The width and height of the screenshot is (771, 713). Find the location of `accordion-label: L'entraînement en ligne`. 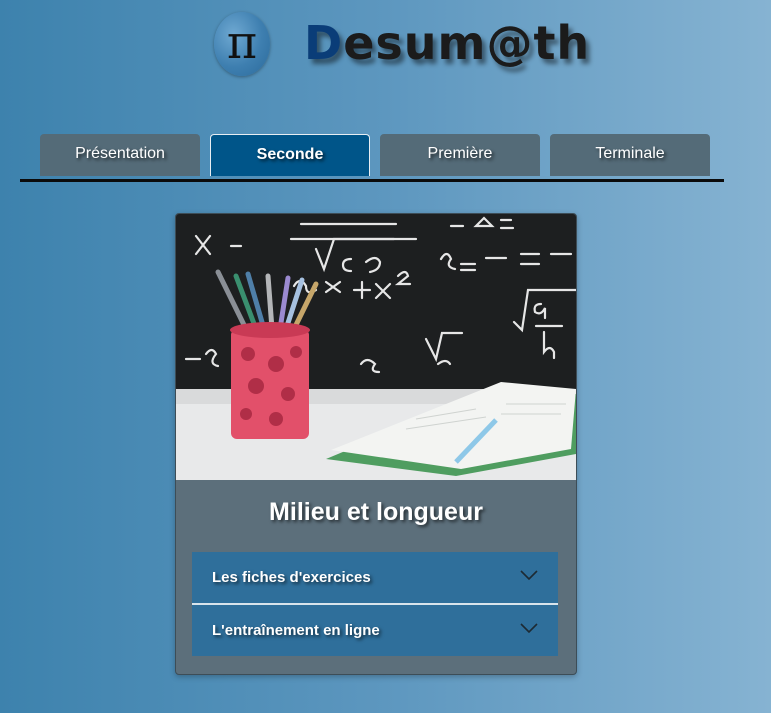

accordion-label: L'entraînement en ligne is located at coordinates (296, 630).